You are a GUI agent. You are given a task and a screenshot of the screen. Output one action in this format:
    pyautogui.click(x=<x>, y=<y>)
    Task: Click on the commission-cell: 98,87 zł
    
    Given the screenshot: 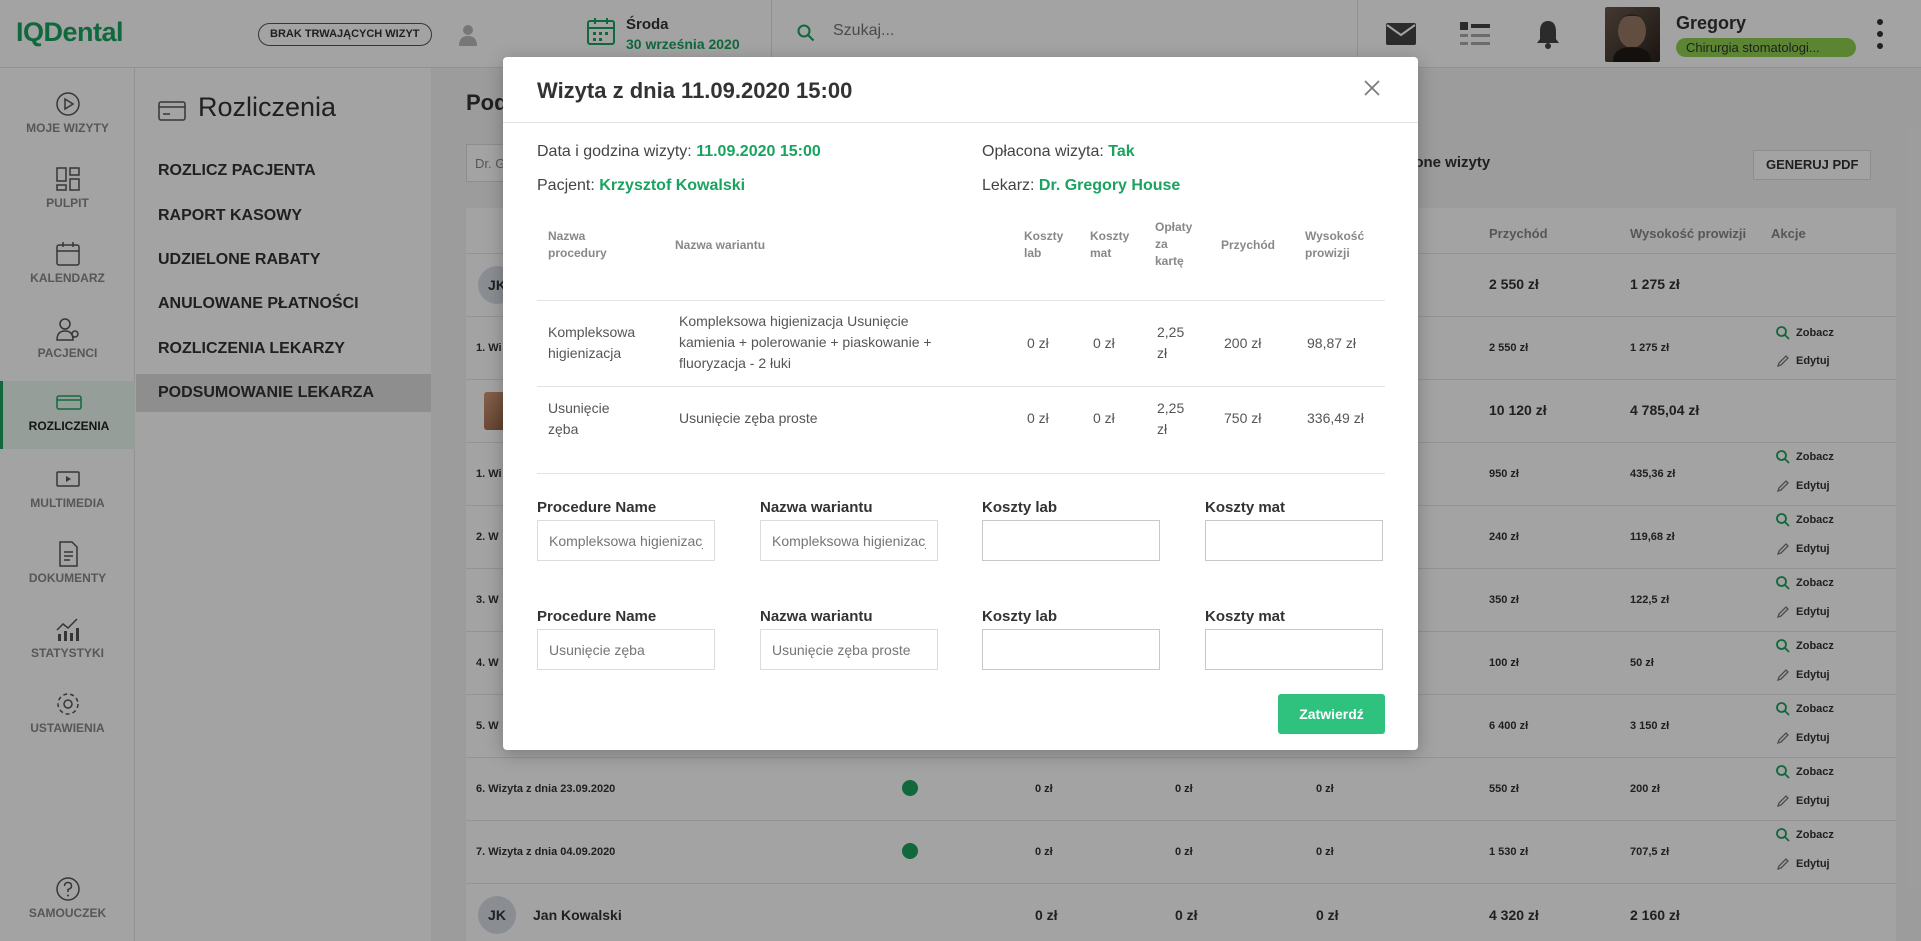 What is the action you would take?
    pyautogui.click(x=1332, y=343)
    